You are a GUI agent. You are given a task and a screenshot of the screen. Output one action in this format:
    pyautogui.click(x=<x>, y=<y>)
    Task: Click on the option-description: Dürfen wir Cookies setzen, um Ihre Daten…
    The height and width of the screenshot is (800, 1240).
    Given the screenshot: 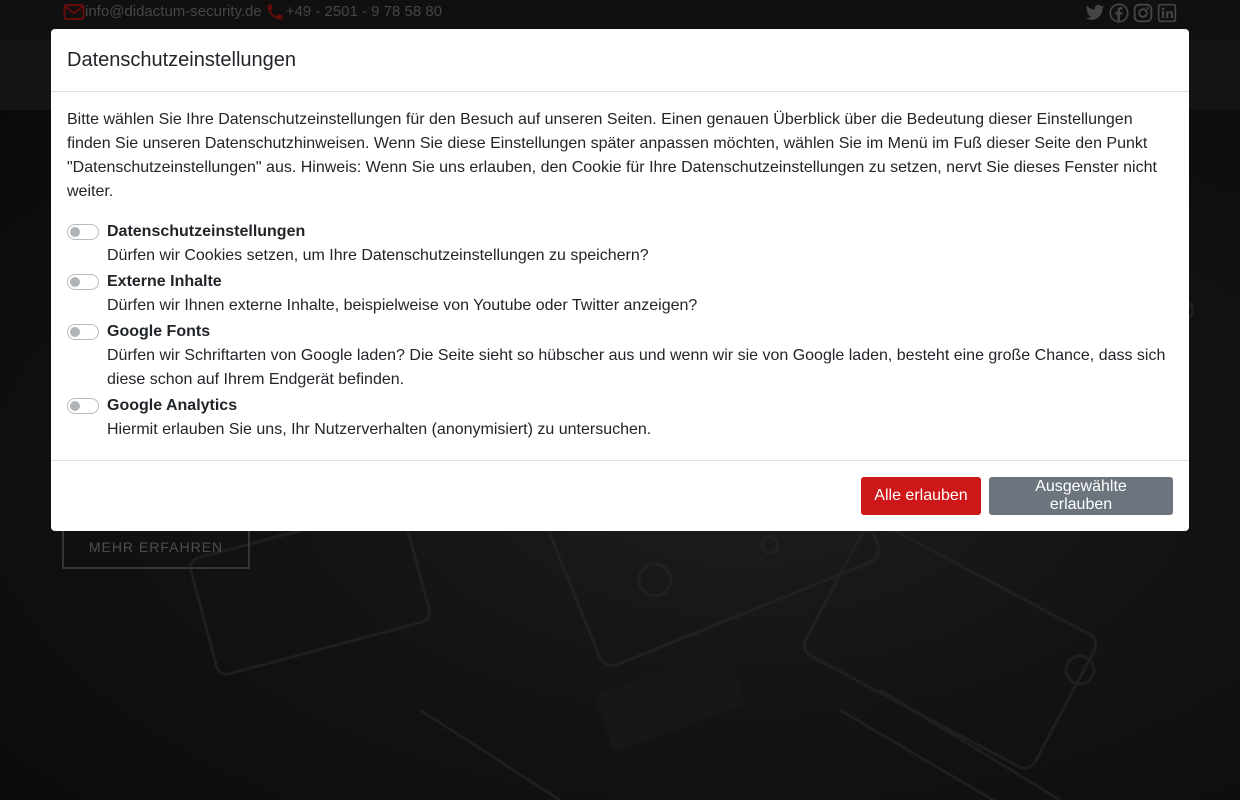 What is the action you would take?
    pyautogui.click(x=378, y=255)
    